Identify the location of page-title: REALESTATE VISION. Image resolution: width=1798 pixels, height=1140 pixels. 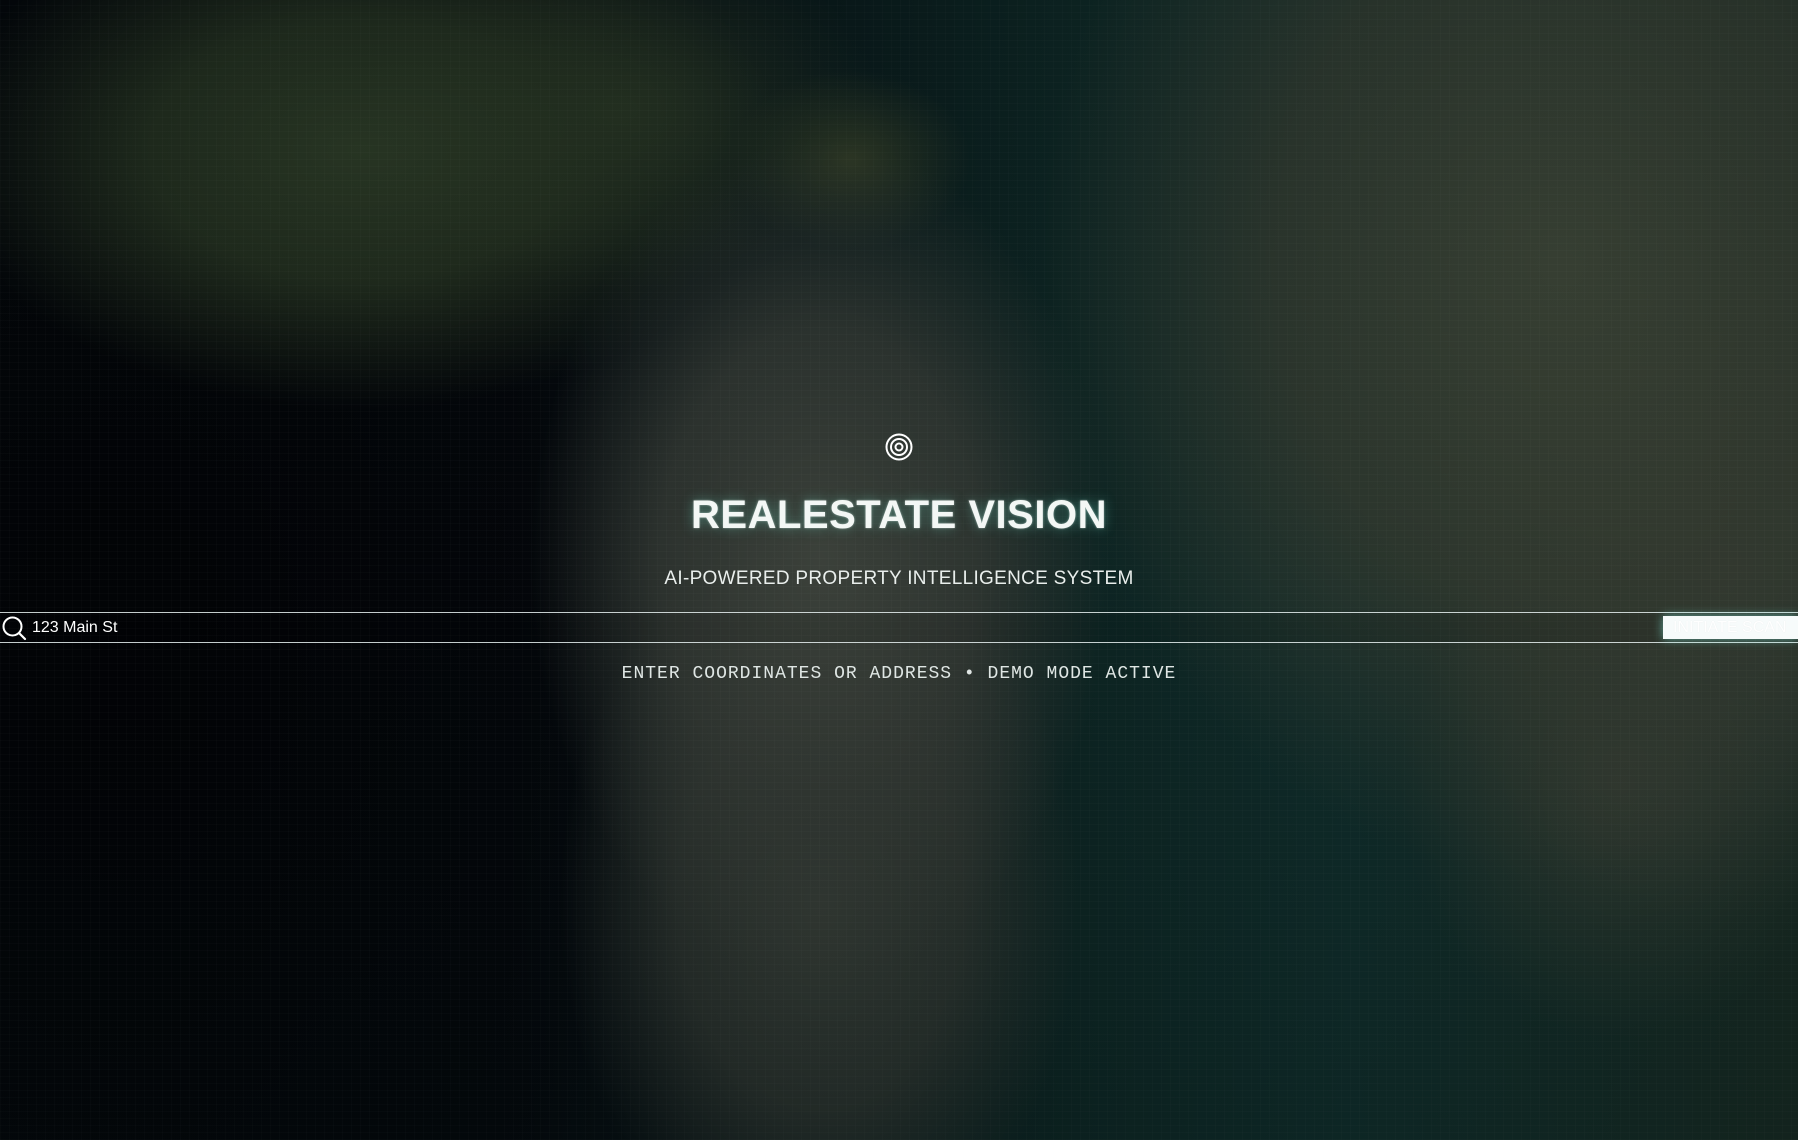
(899, 515).